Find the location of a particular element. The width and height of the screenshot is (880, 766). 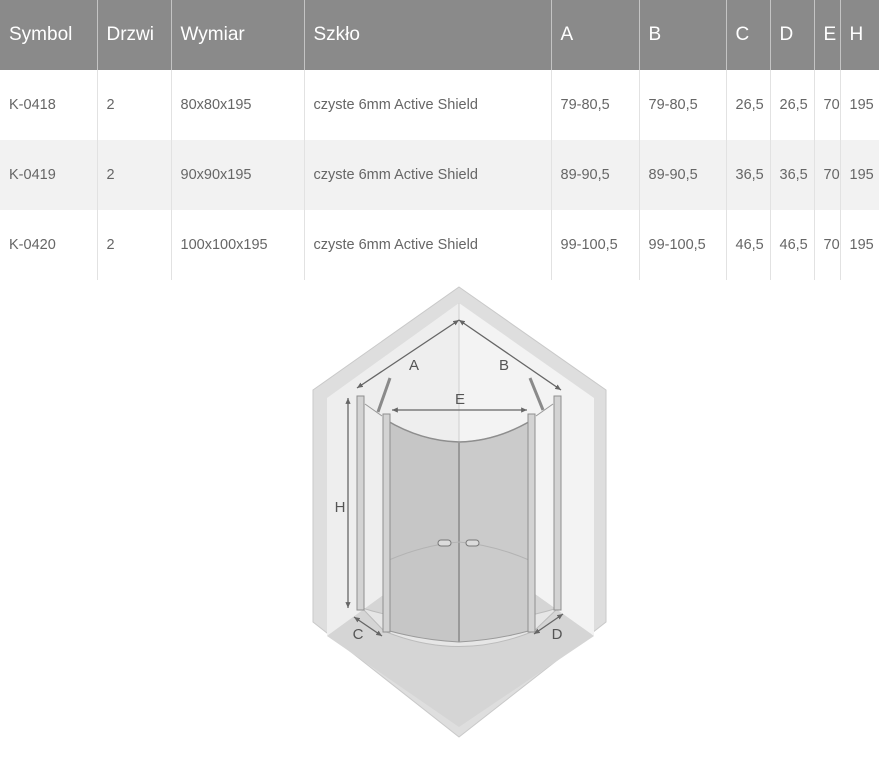

header-symbol: Symbol is located at coordinates (49, 35).